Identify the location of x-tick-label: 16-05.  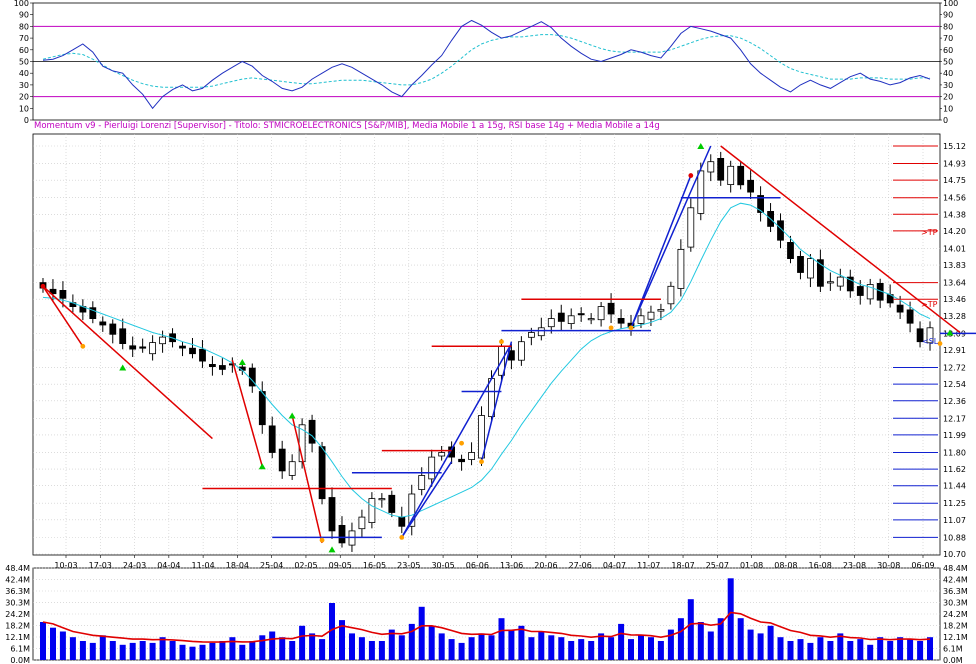
(374, 565).